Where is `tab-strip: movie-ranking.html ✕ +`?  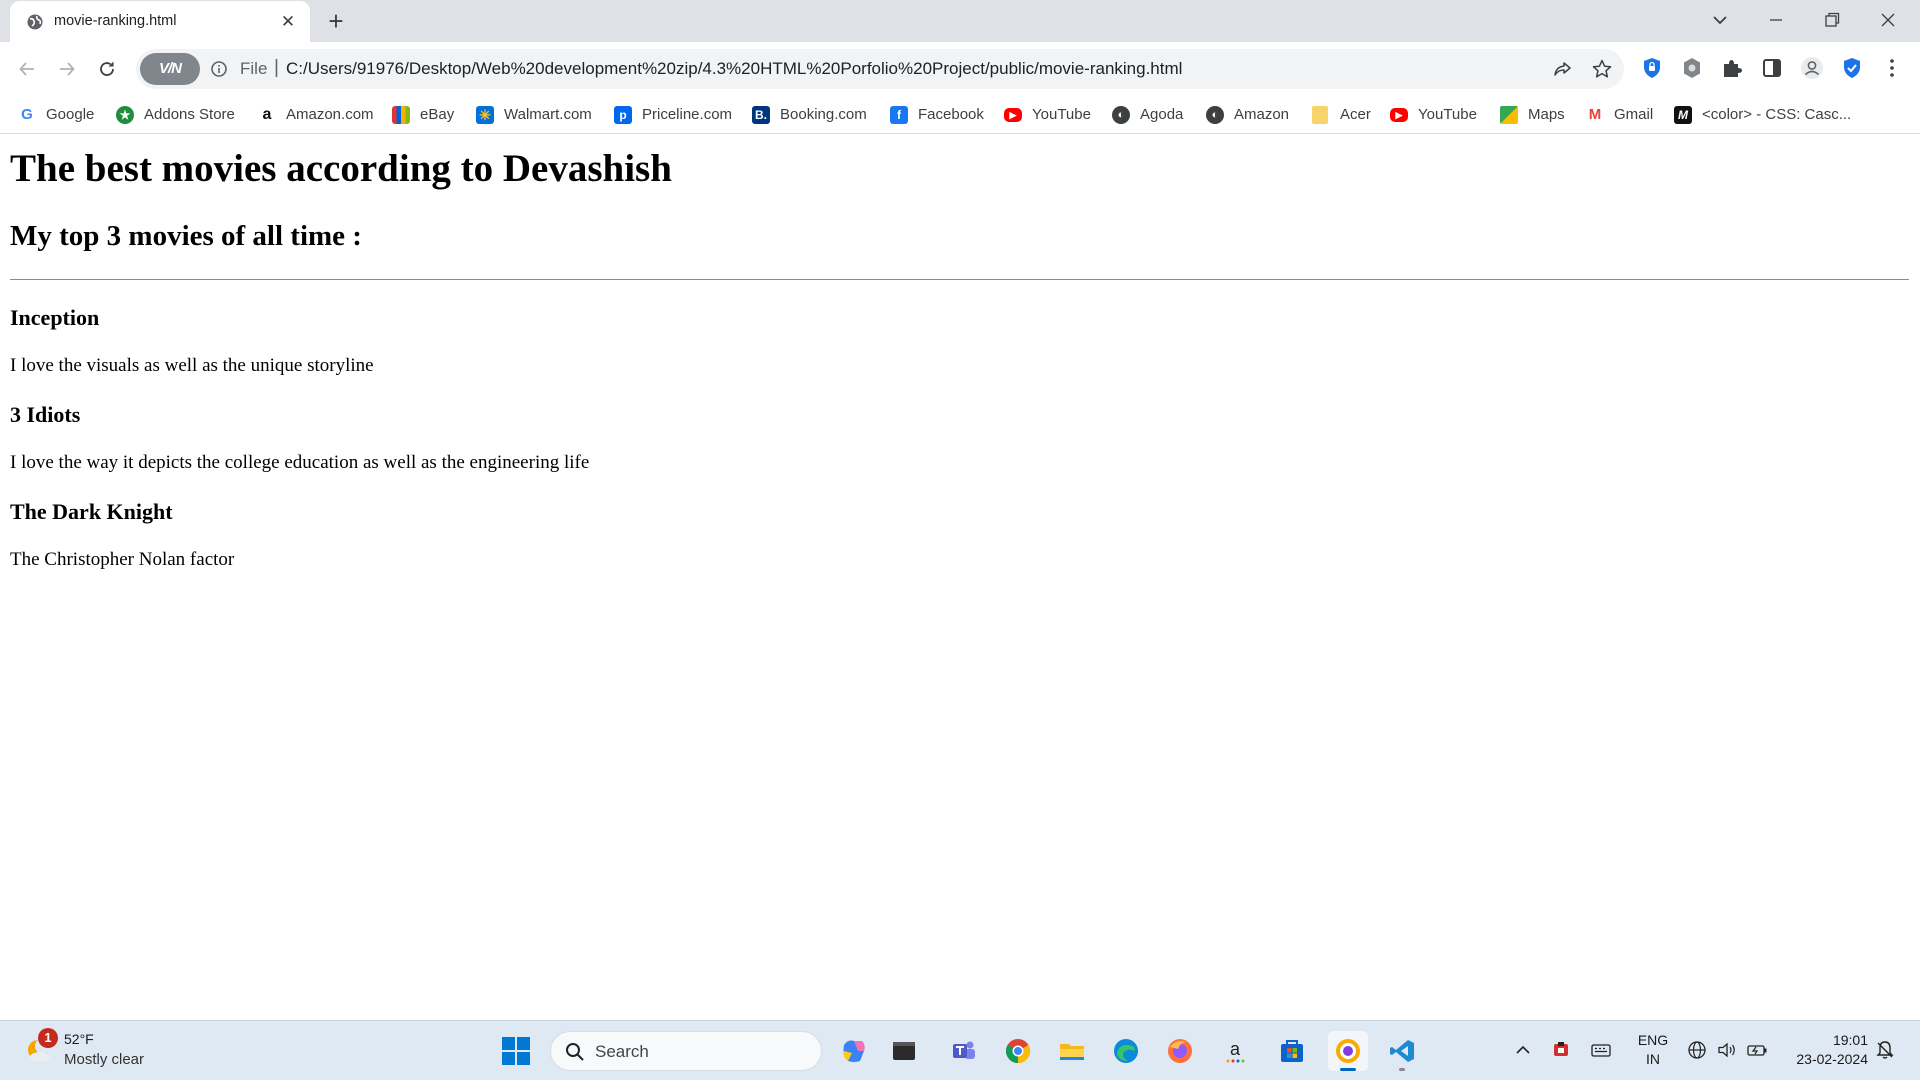 tab-strip: movie-ranking.html ✕ + is located at coordinates (960, 21).